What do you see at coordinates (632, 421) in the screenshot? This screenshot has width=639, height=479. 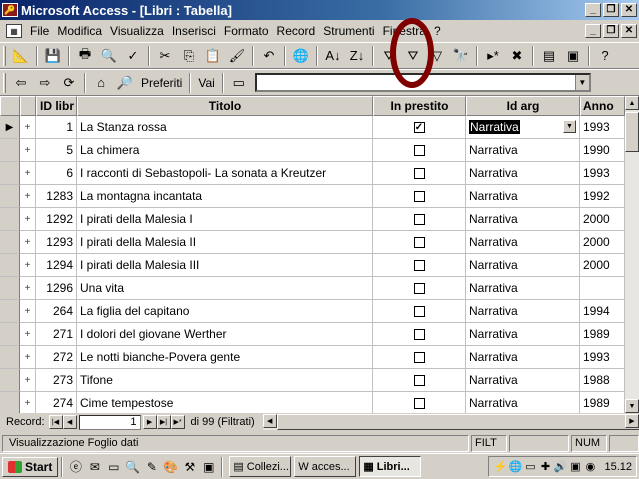 I see `scroll-right-icon: ▶` at bounding box center [632, 421].